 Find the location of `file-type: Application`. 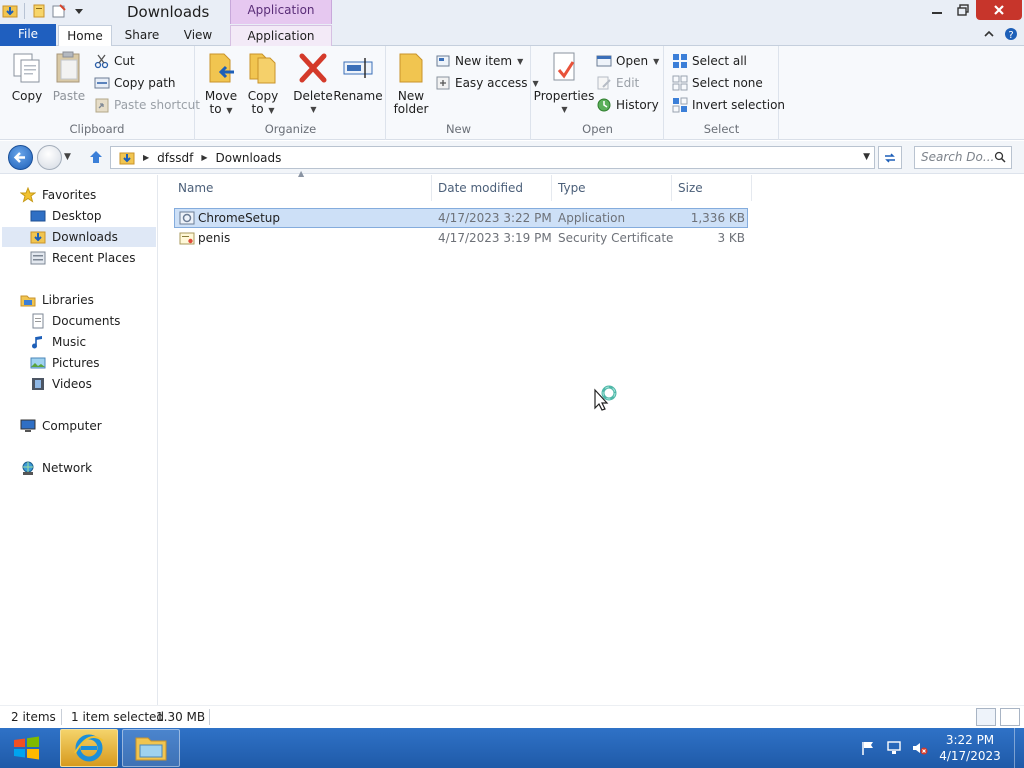

file-type: Application is located at coordinates (592, 218).